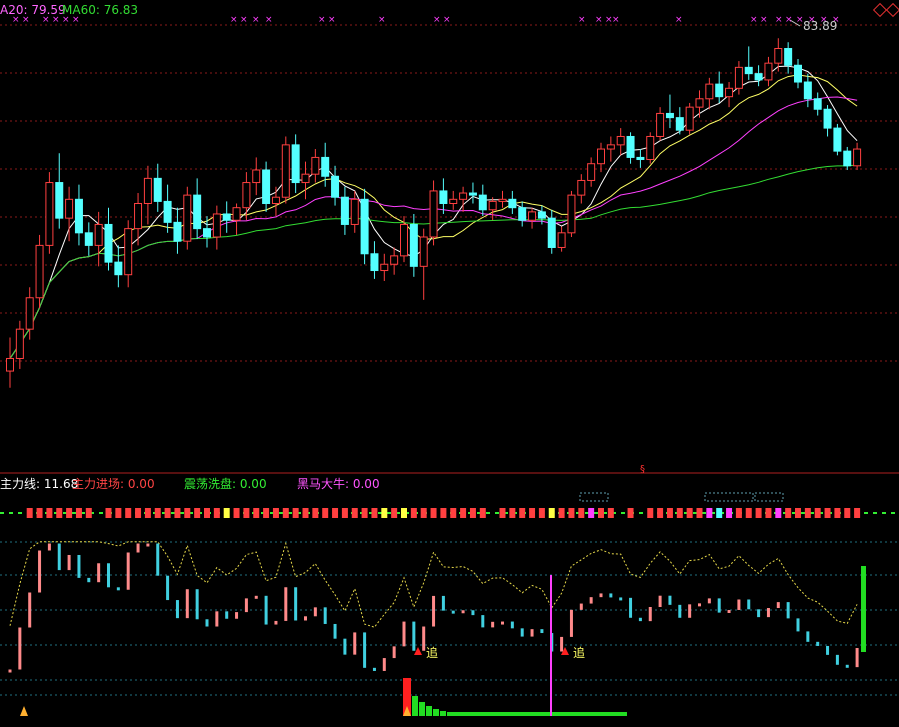  What do you see at coordinates (579, 653) in the screenshot?
I see `chase-label-2: 追` at bounding box center [579, 653].